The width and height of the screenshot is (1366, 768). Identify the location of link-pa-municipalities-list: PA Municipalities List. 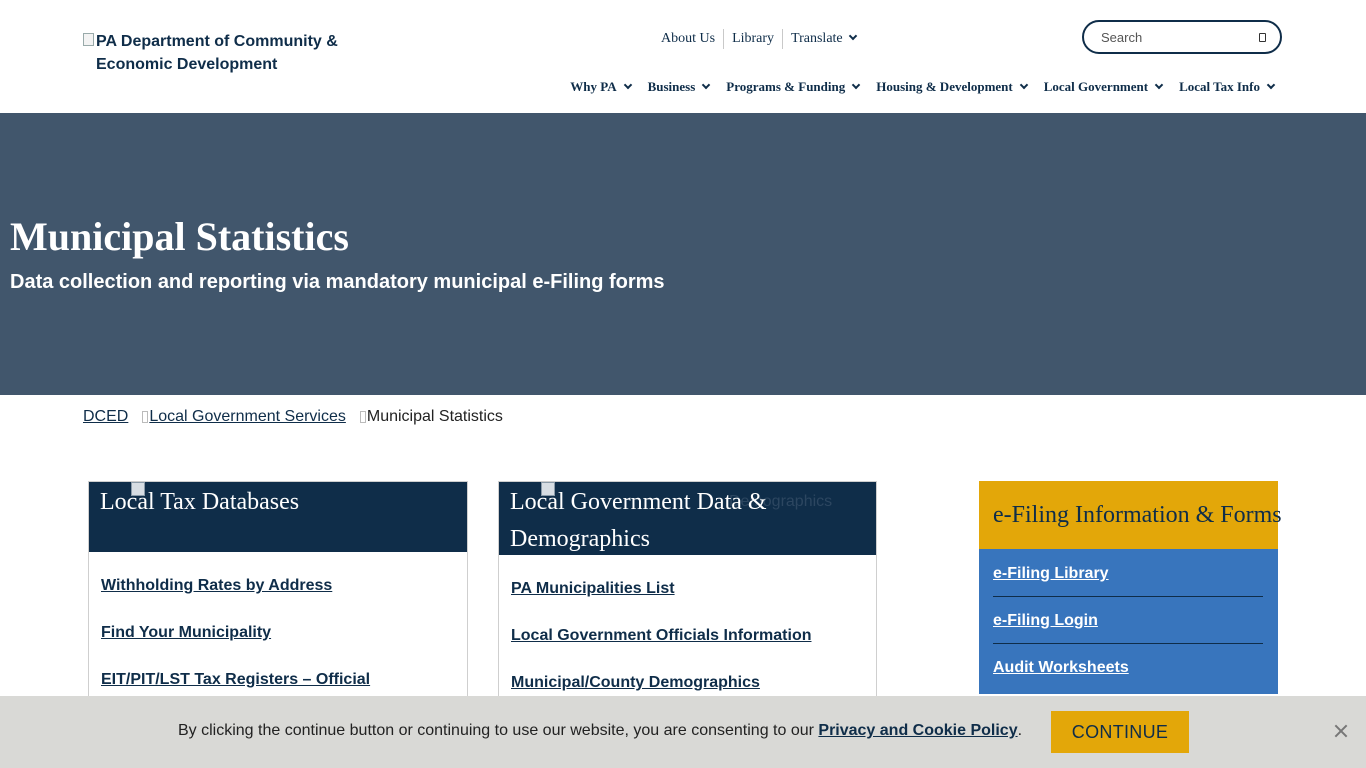
(687, 588).